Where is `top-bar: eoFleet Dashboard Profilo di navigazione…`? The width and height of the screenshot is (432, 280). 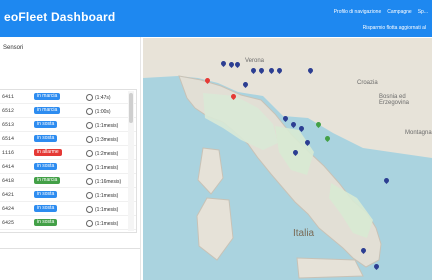 top-bar: eoFleet Dashboard Profilo di navigazione… is located at coordinates (216, 18).